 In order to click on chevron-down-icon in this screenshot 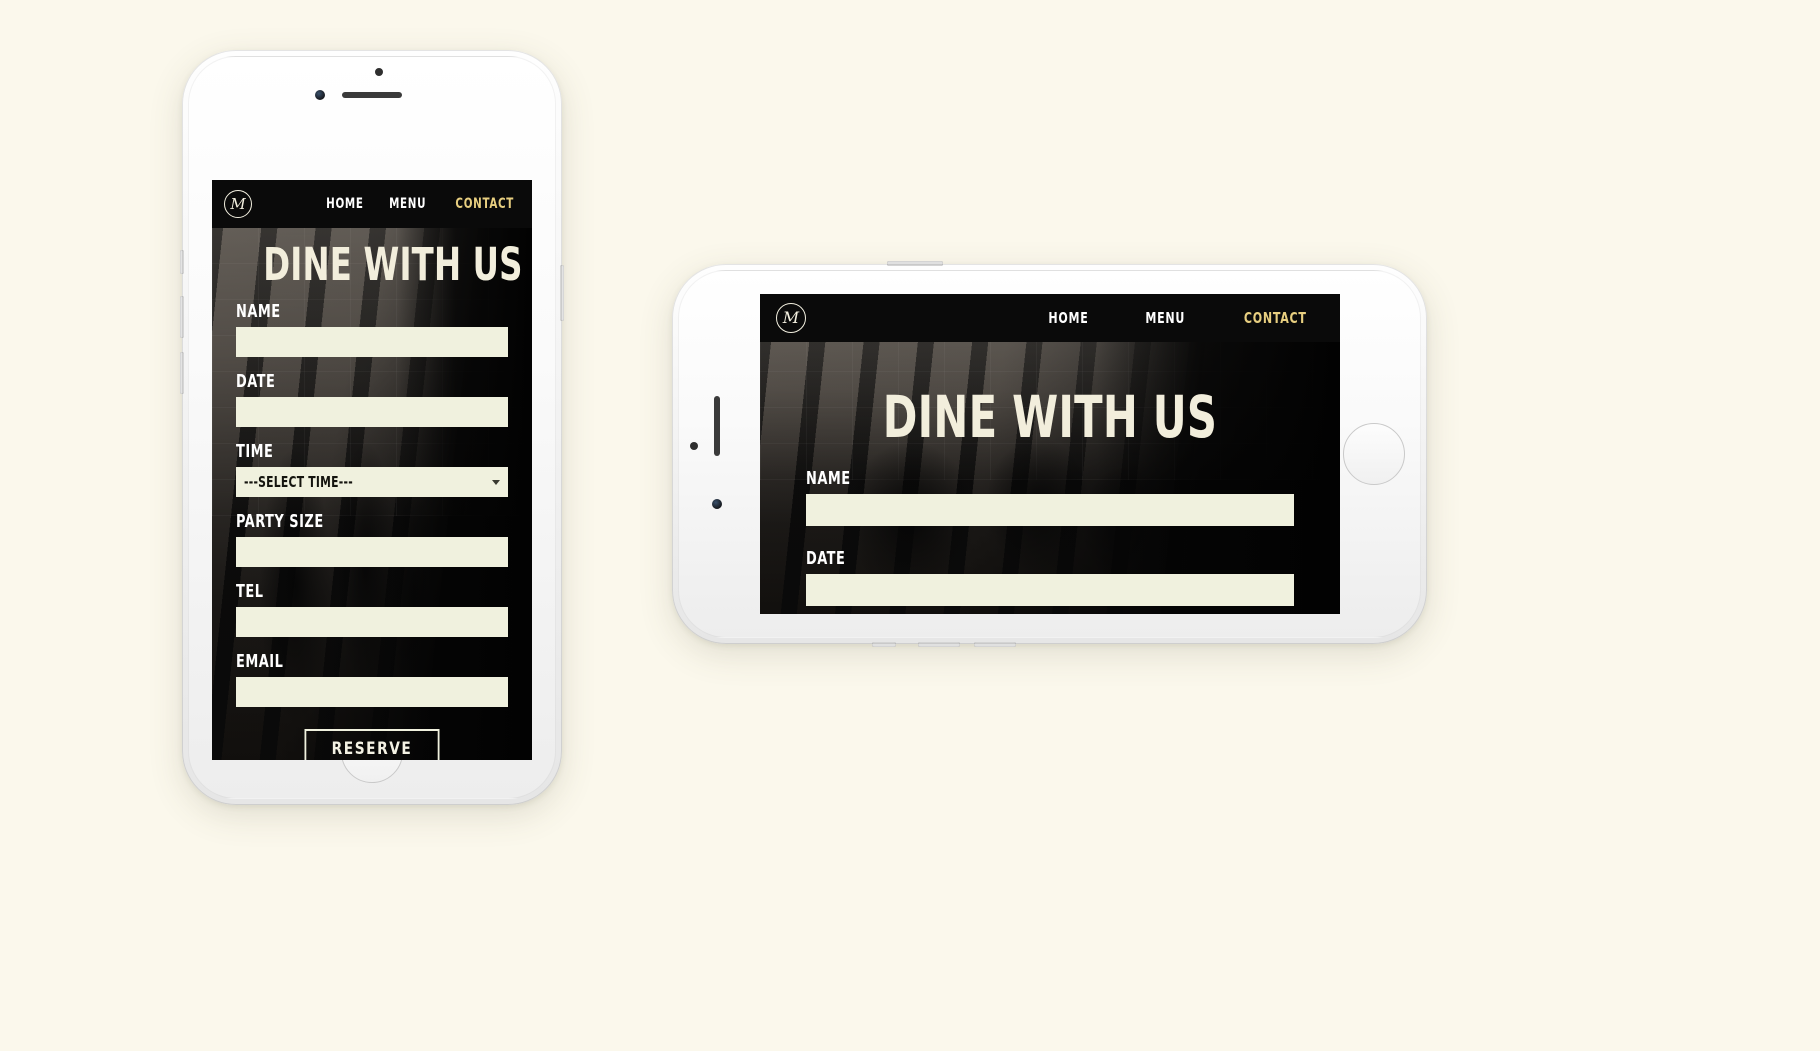, I will do `click(496, 482)`.